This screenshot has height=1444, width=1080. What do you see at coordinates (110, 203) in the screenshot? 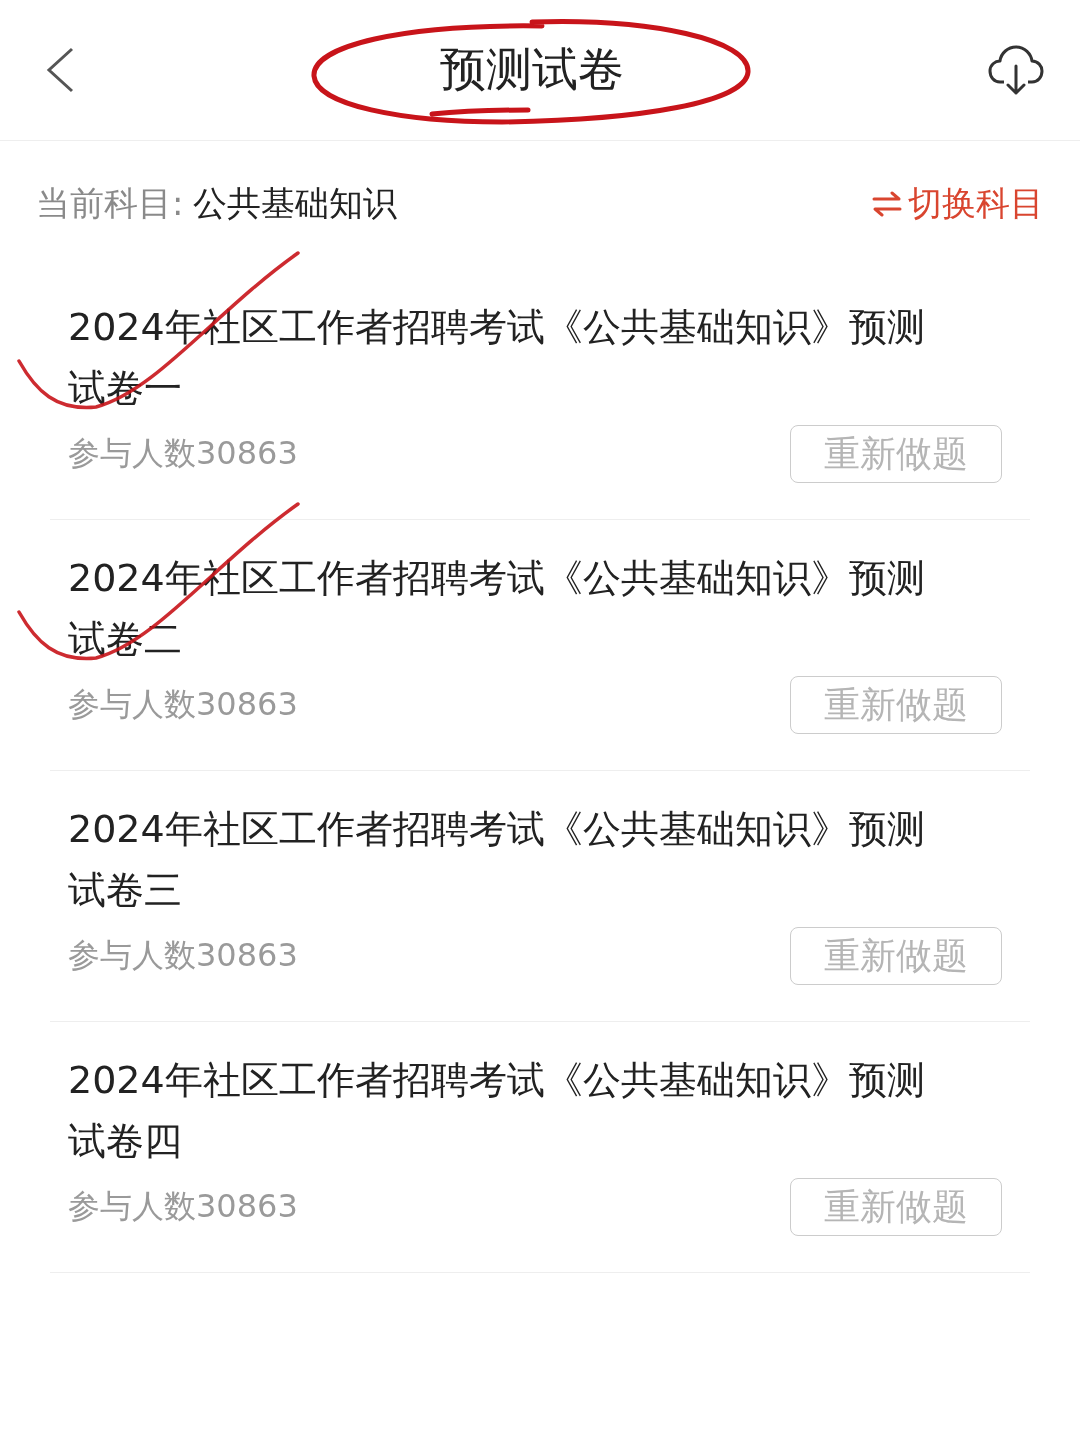
I see `subject-label: 当前科目:` at bounding box center [110, 203].